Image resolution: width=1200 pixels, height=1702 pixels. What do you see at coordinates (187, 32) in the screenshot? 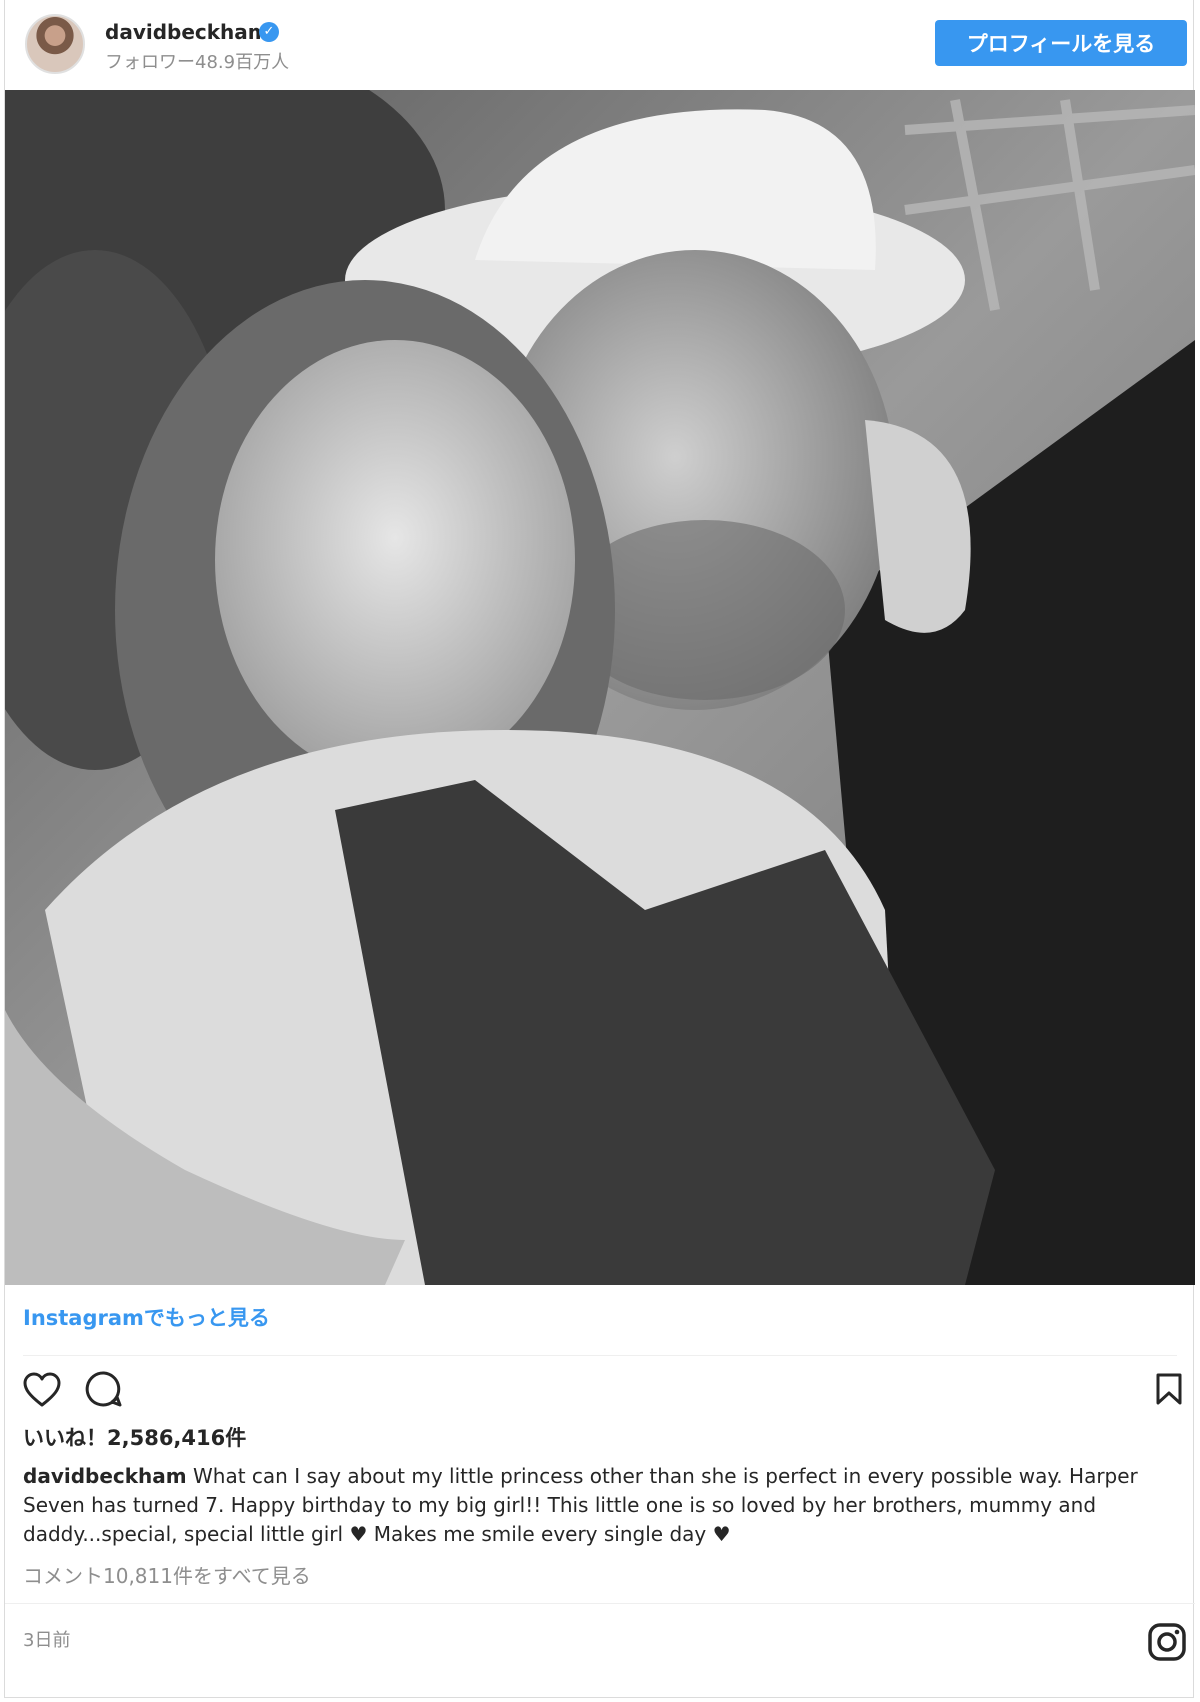
I see `username-link: davidbeckham` at bounding box center [187, 32].